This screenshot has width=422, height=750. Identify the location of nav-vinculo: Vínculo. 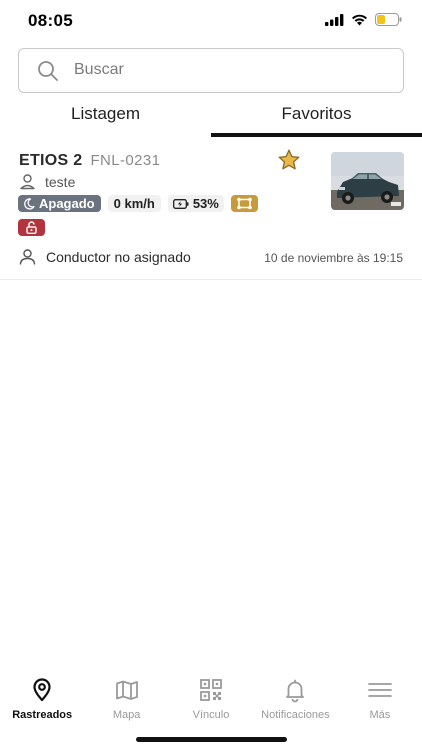
(211, 699).